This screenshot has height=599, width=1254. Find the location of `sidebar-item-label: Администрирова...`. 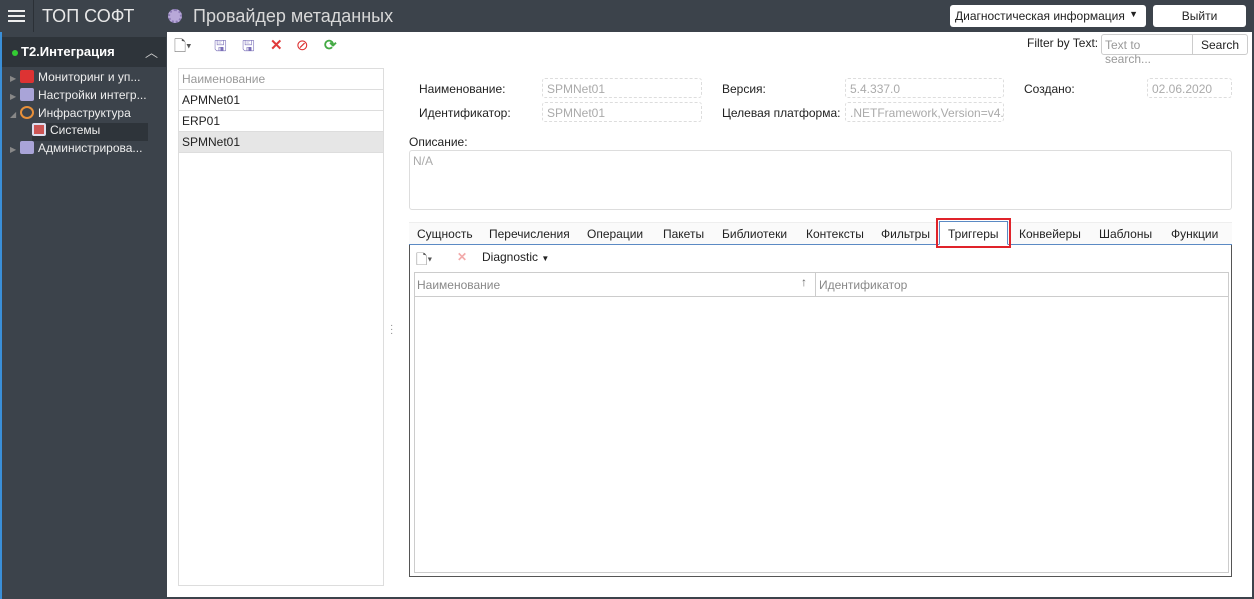

sidebar-item-label: Администрирова... is located at coordinates (90, 148).